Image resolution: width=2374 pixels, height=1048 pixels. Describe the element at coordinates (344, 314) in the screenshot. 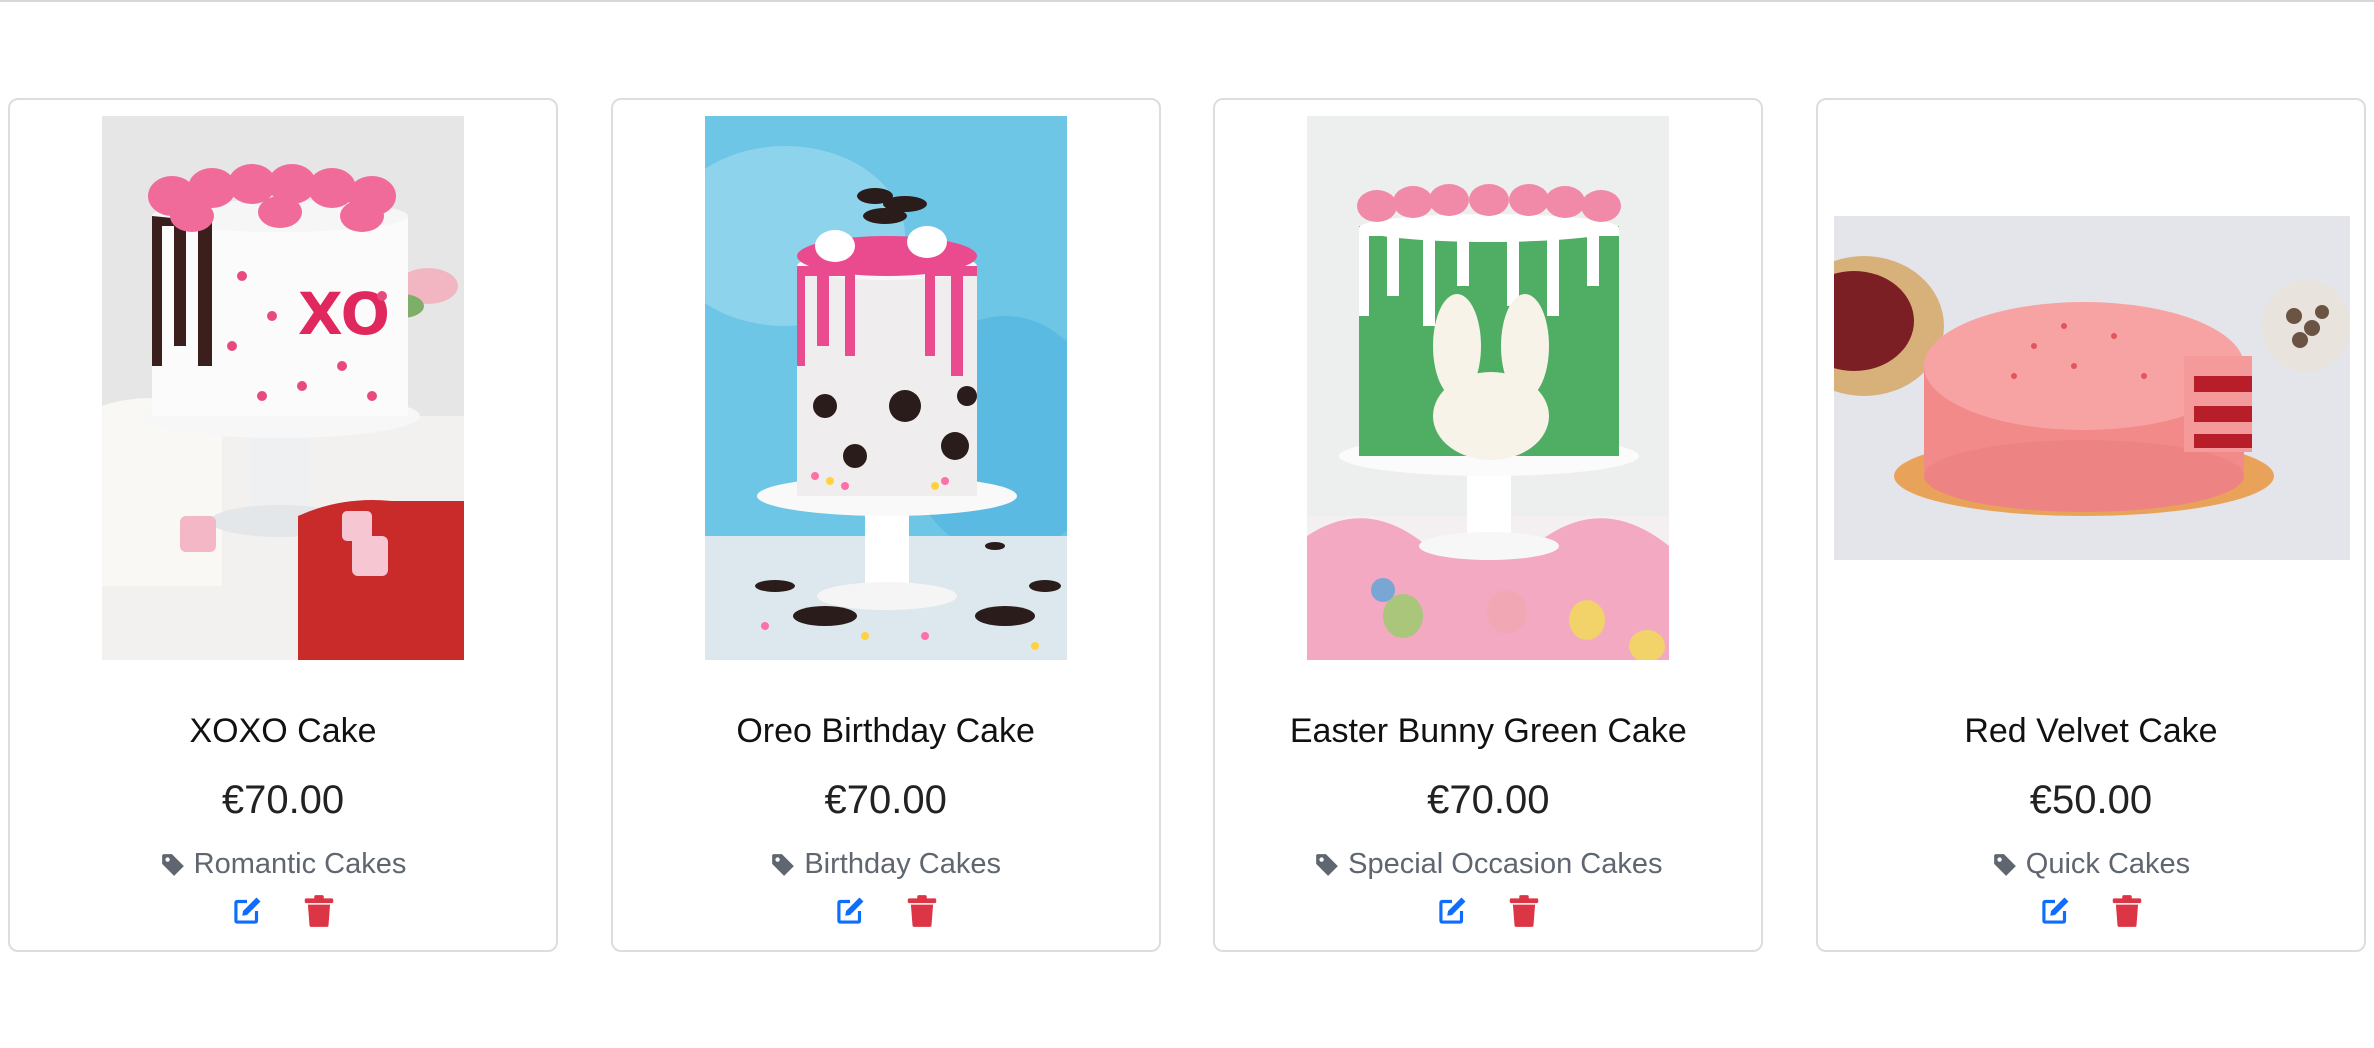

I see `svg-text: XO` at that location.